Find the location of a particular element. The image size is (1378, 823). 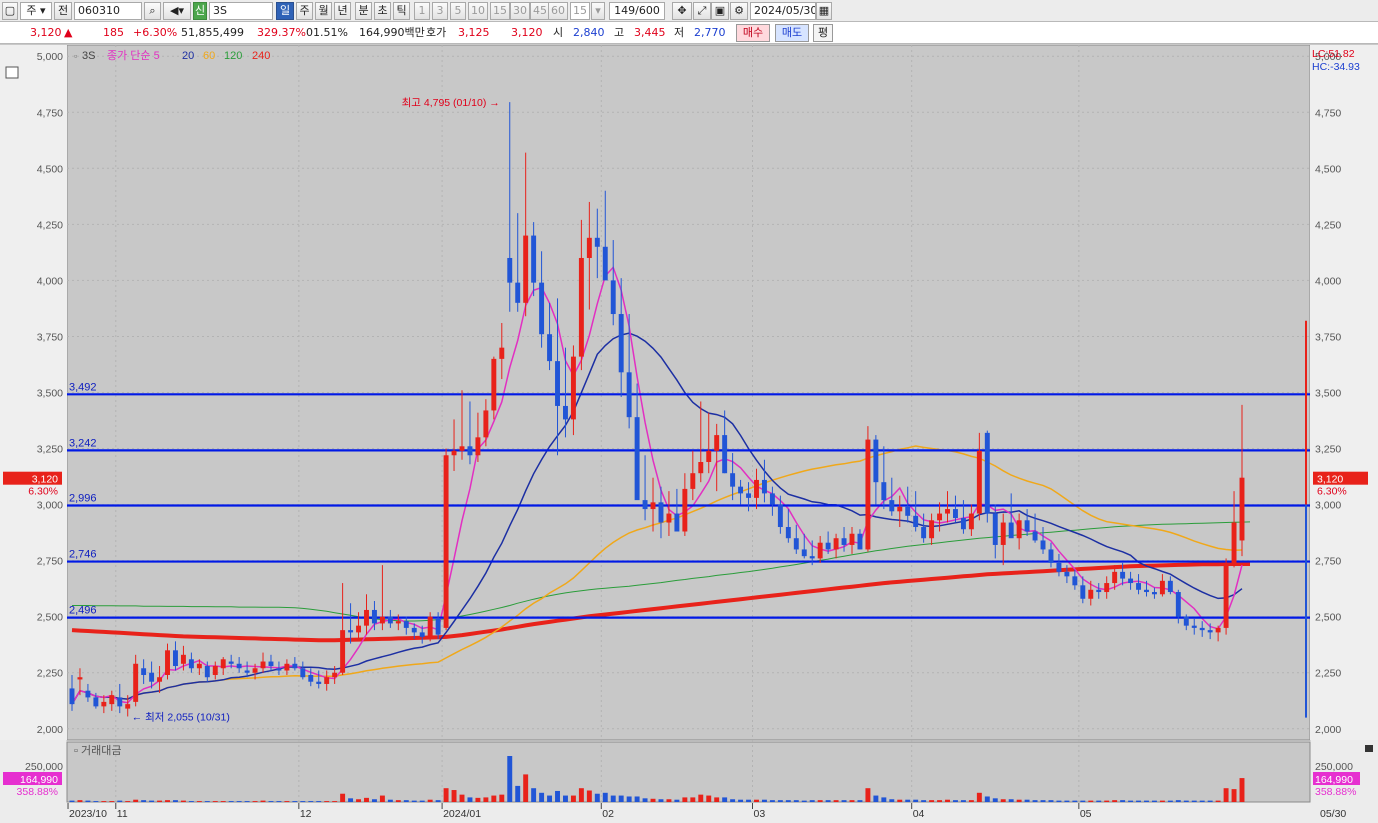

x-tick-label: 05 is located at coordinates (1086, 814).